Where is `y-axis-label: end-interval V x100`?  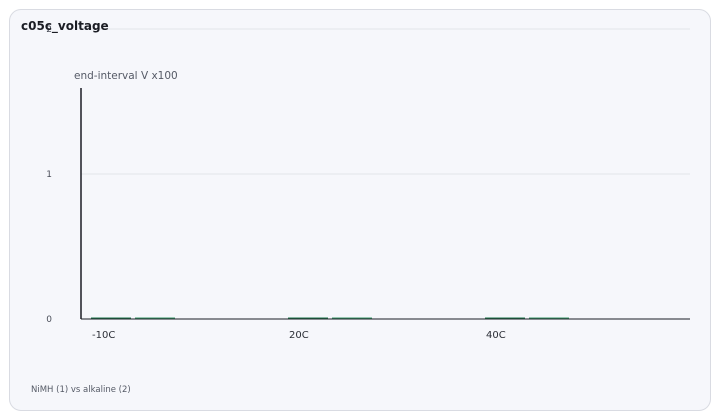
y-axis-label: end-interval V x100 is located at coordinates (126, 76).